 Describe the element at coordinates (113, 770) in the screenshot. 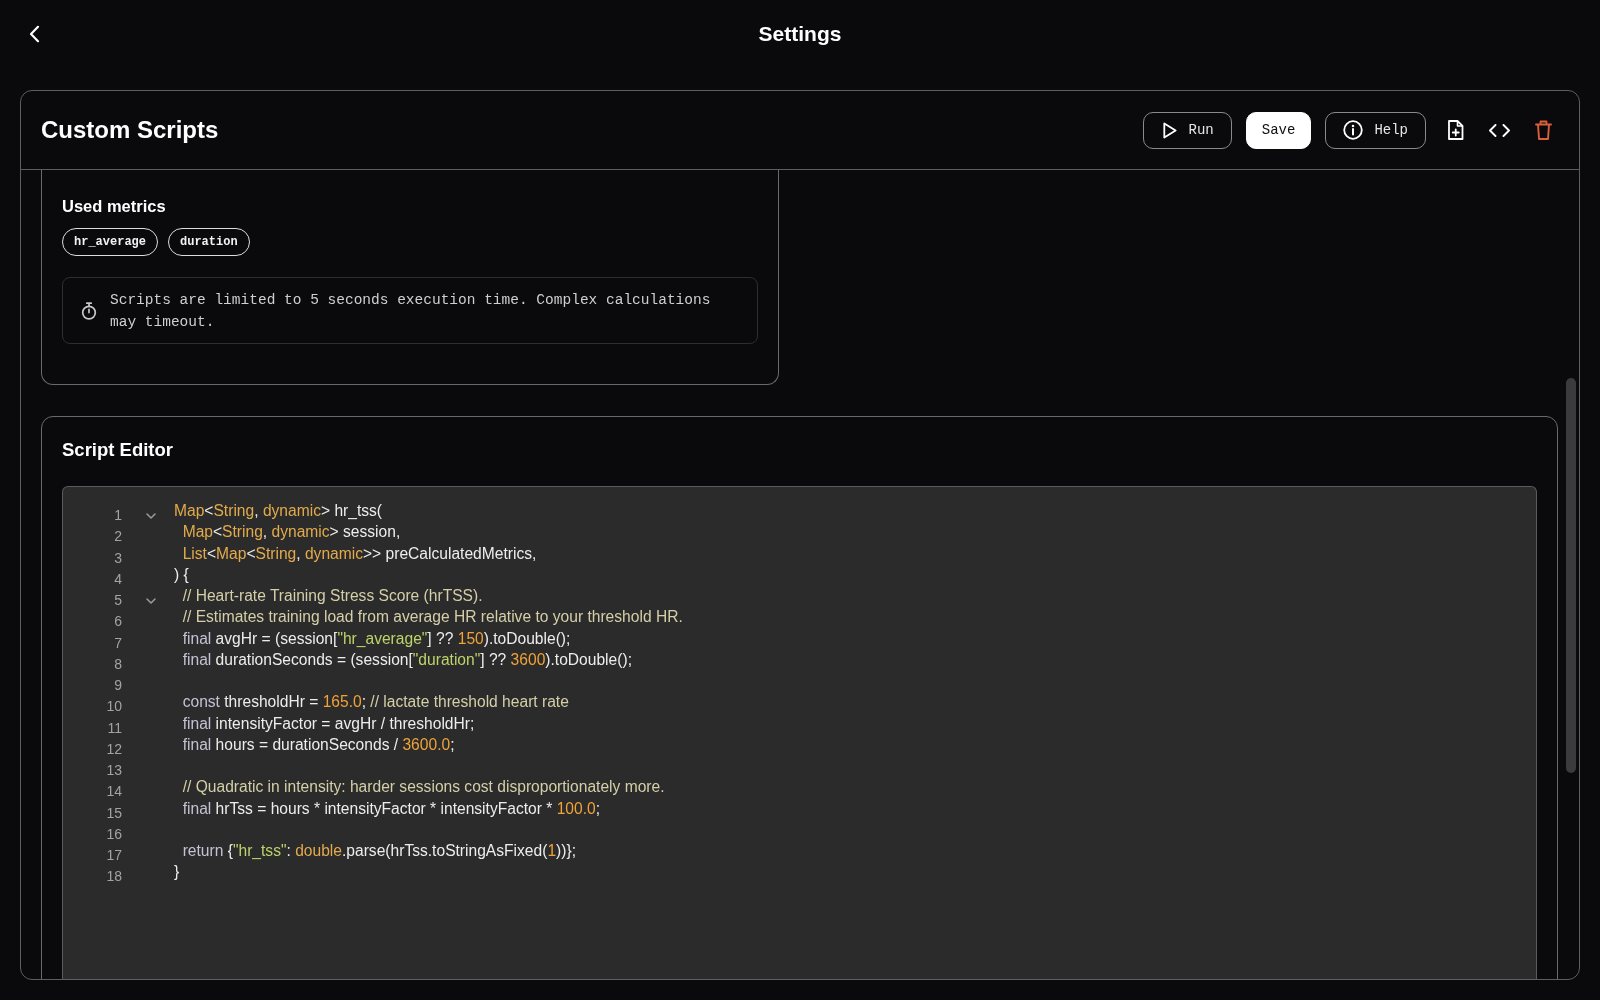

I see `line-number: 13` at that location.